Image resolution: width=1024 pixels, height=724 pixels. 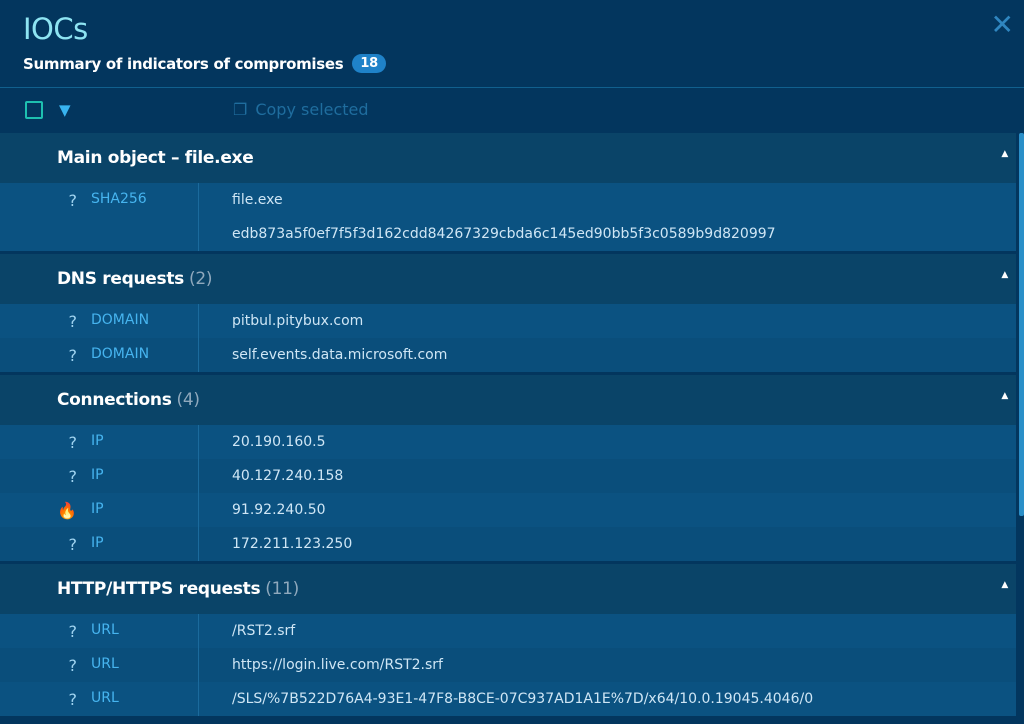 What do you see at coordinates (297, 321) in the screenshot?
I see `ioc-value: pitbul.pitybux.com` at bounding box center [297, 321].